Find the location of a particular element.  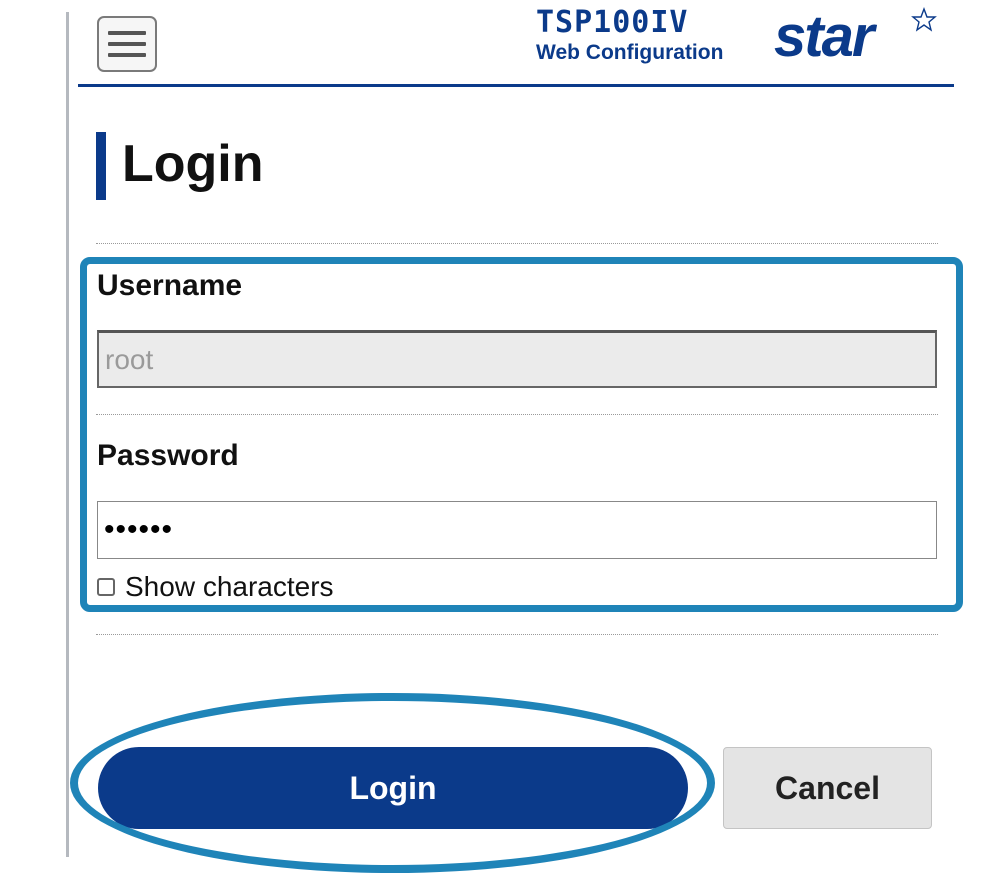

cancel-button-label: Cancel is located at coordinates (827, 787).